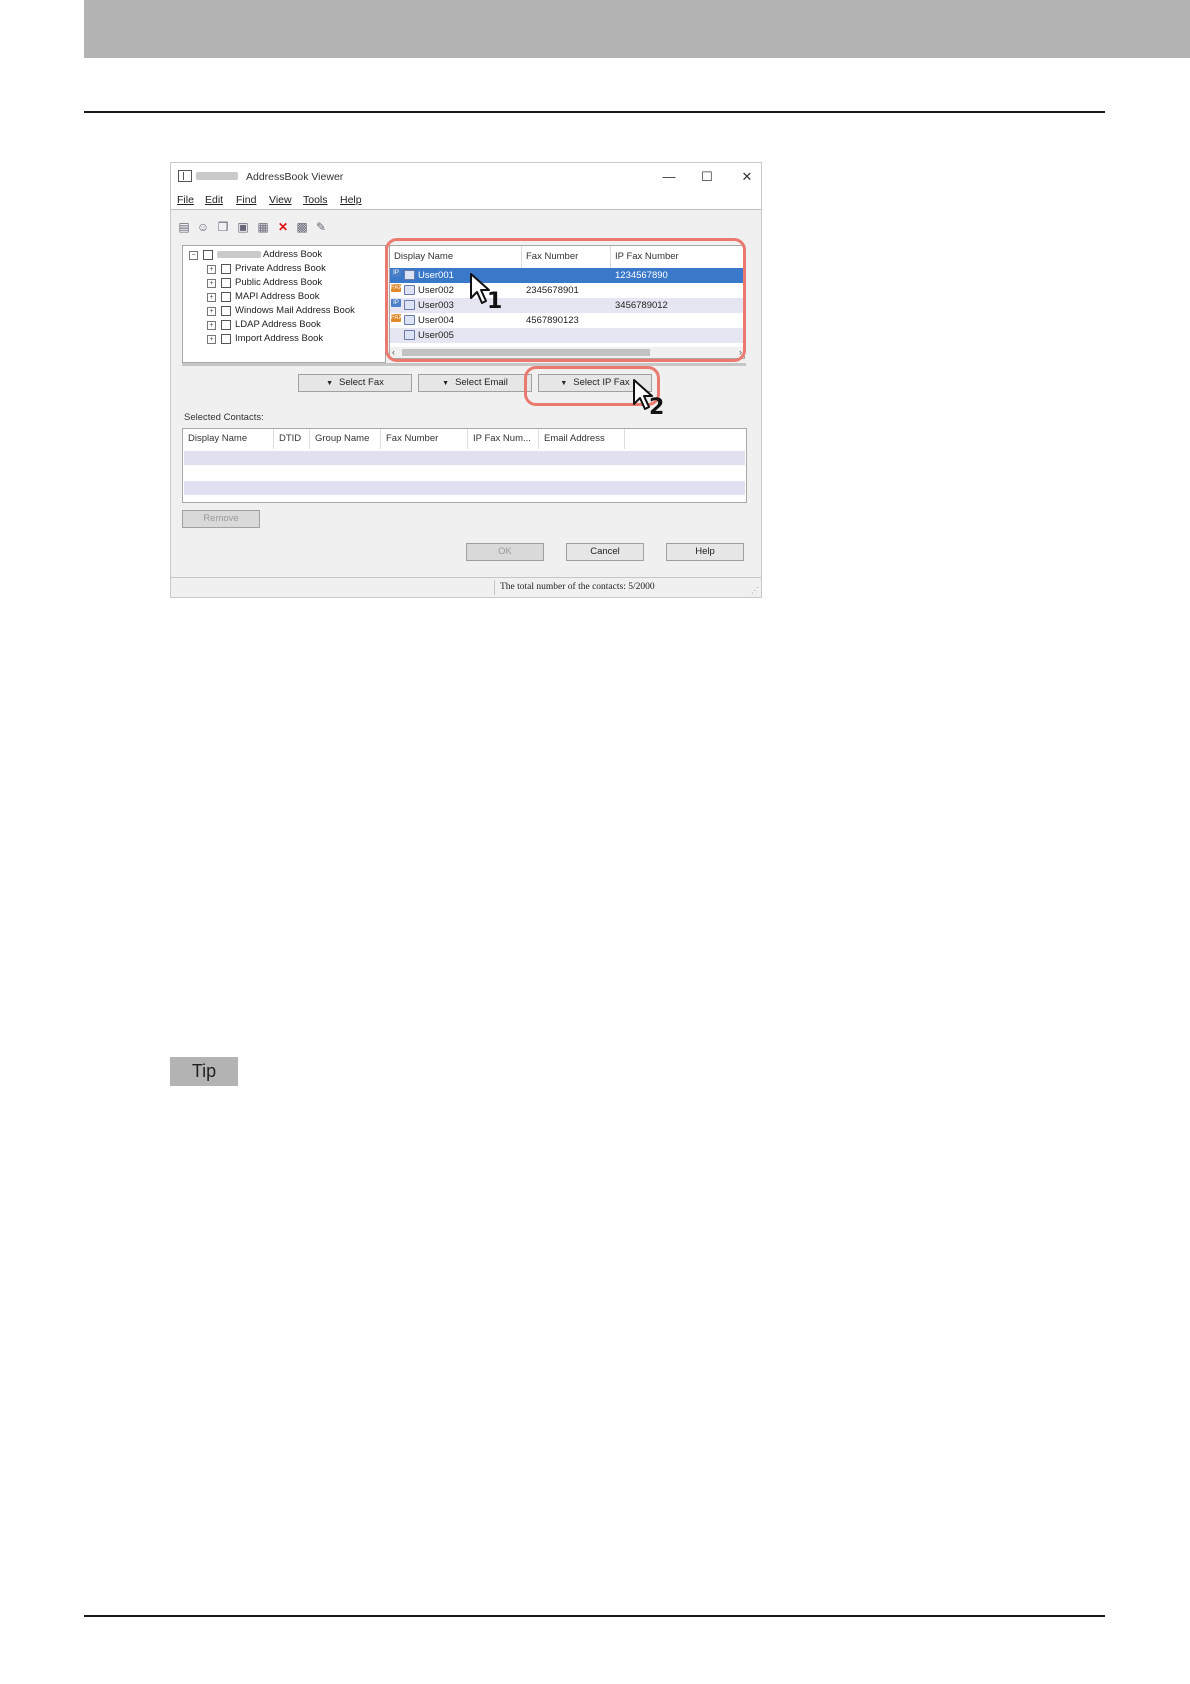 This screenshot has width=1190, height=1684. What do you see at coordinates (637, 29) in the screenshot?
I see `page-header-bar` at bounding box center [637, 29].